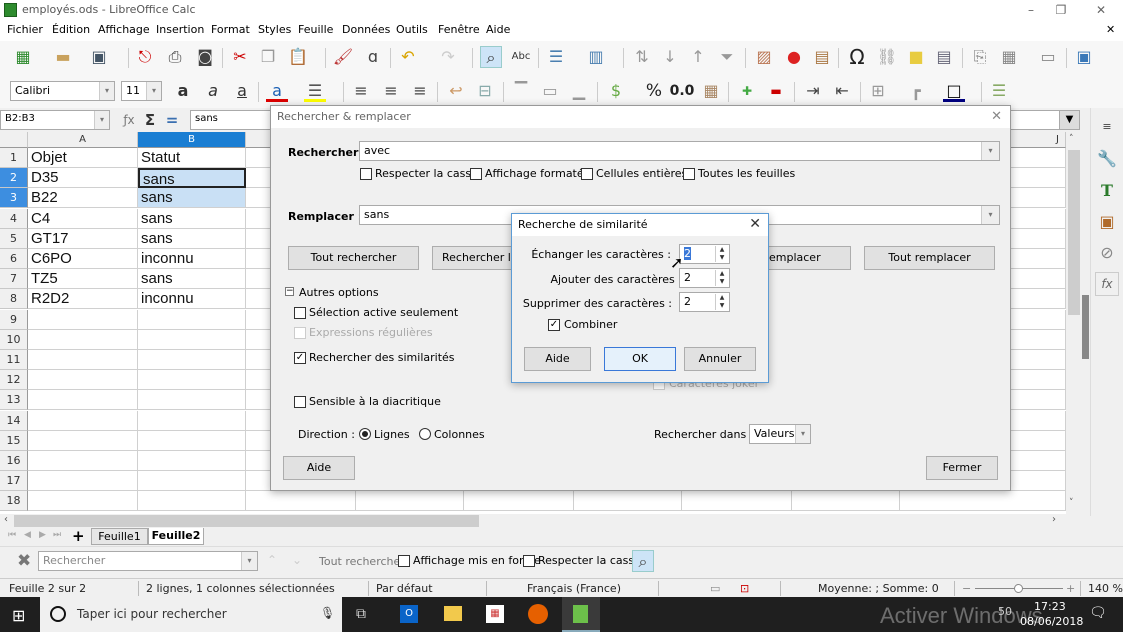 The width and height of the screenshot is (1123, 632). What do you see at coordinates (63, 57) in the screenshot?
I see `open-folder-icon: ▬` at bounding box center [63, 57].